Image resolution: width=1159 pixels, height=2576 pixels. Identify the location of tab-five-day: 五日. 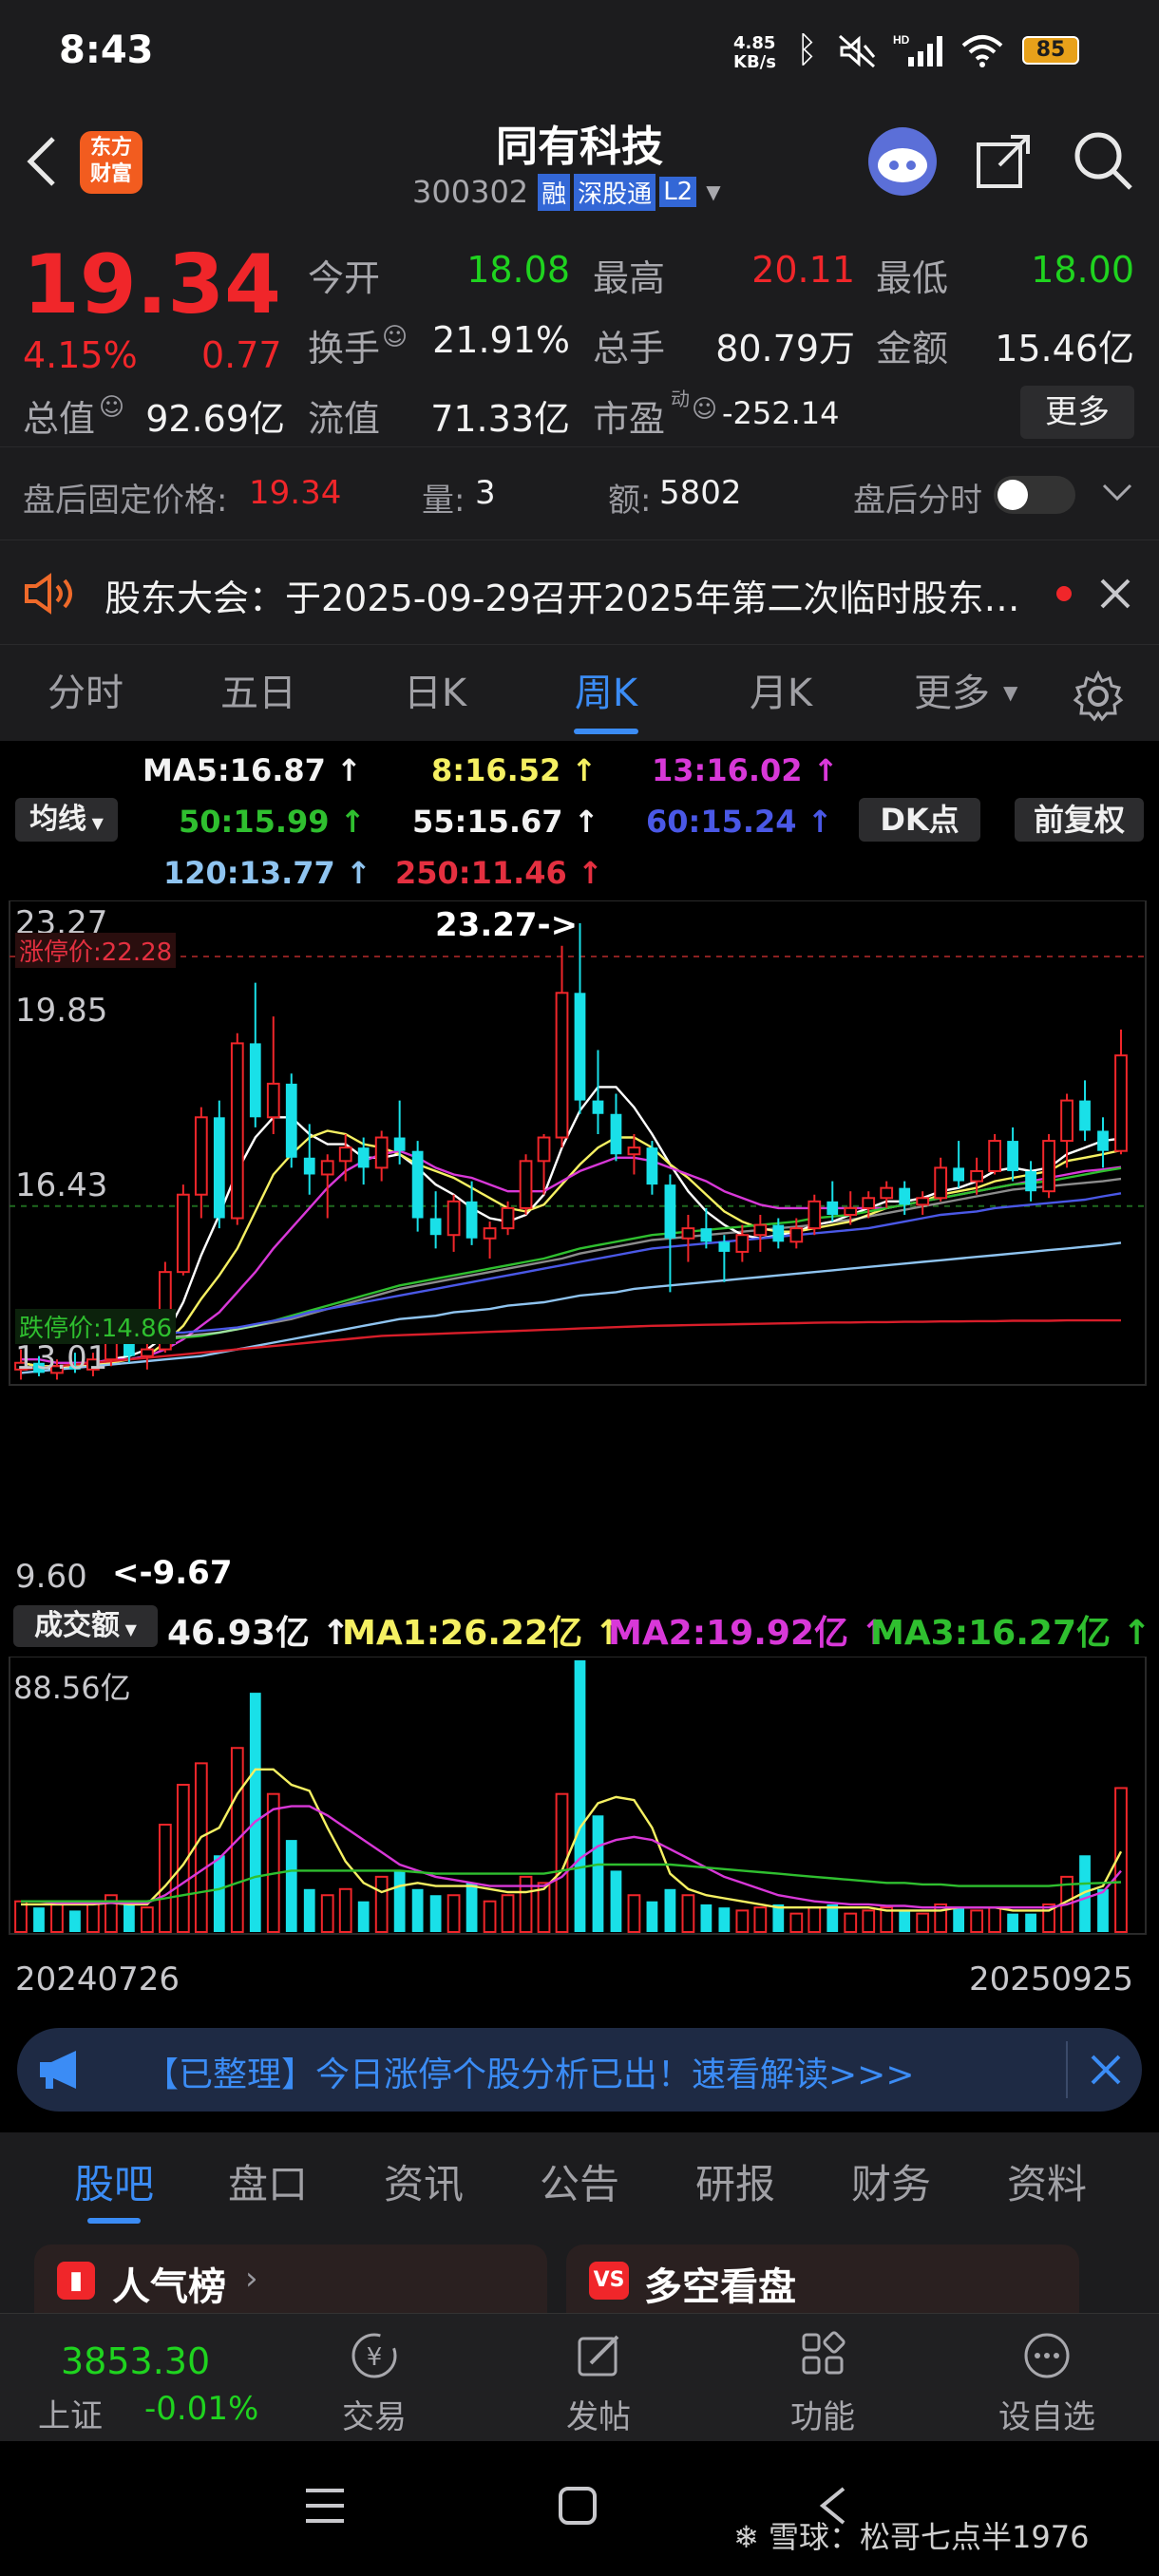
(258, 693).